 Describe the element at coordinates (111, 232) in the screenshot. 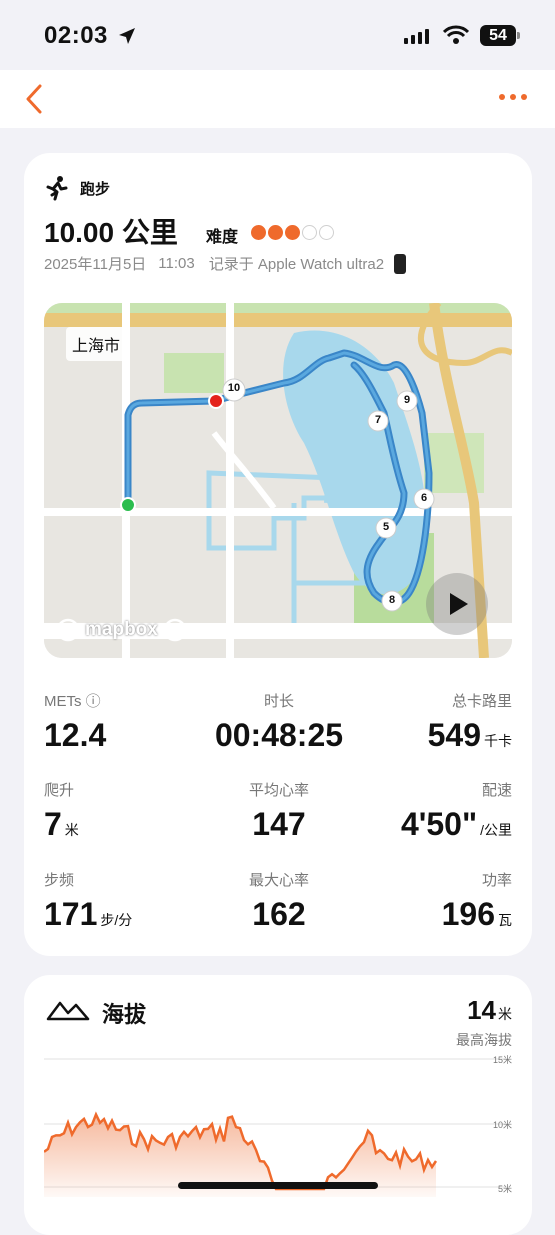

I see `distance-value: 10.00 公里` at that location.